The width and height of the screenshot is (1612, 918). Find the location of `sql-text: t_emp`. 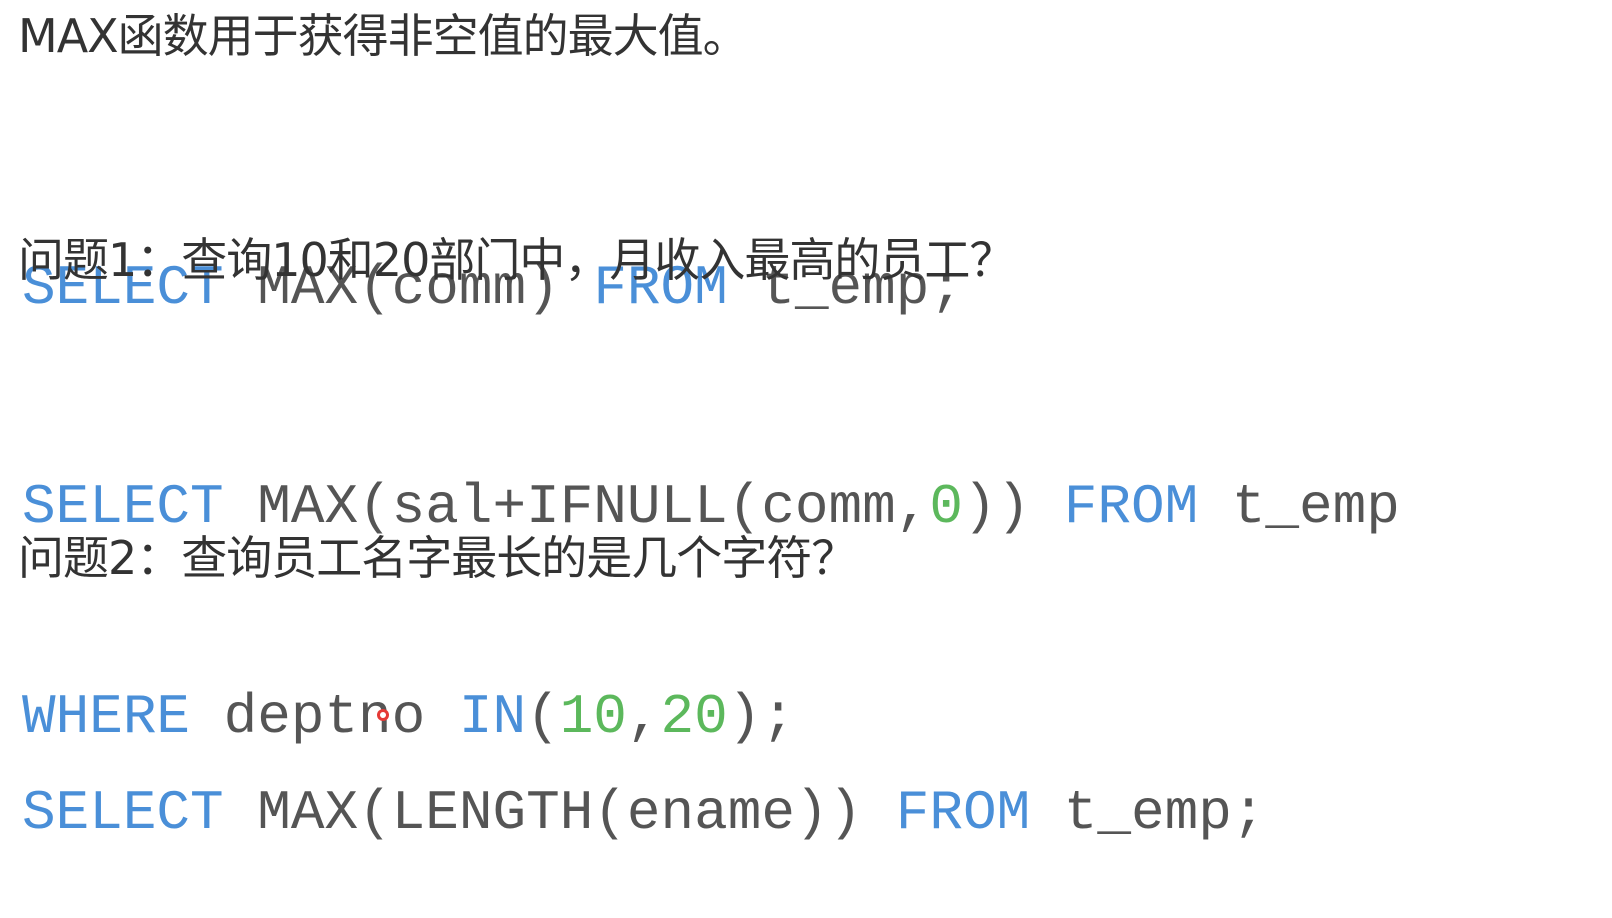

sql-text: t_emp is located at coordinates (1299, 507).